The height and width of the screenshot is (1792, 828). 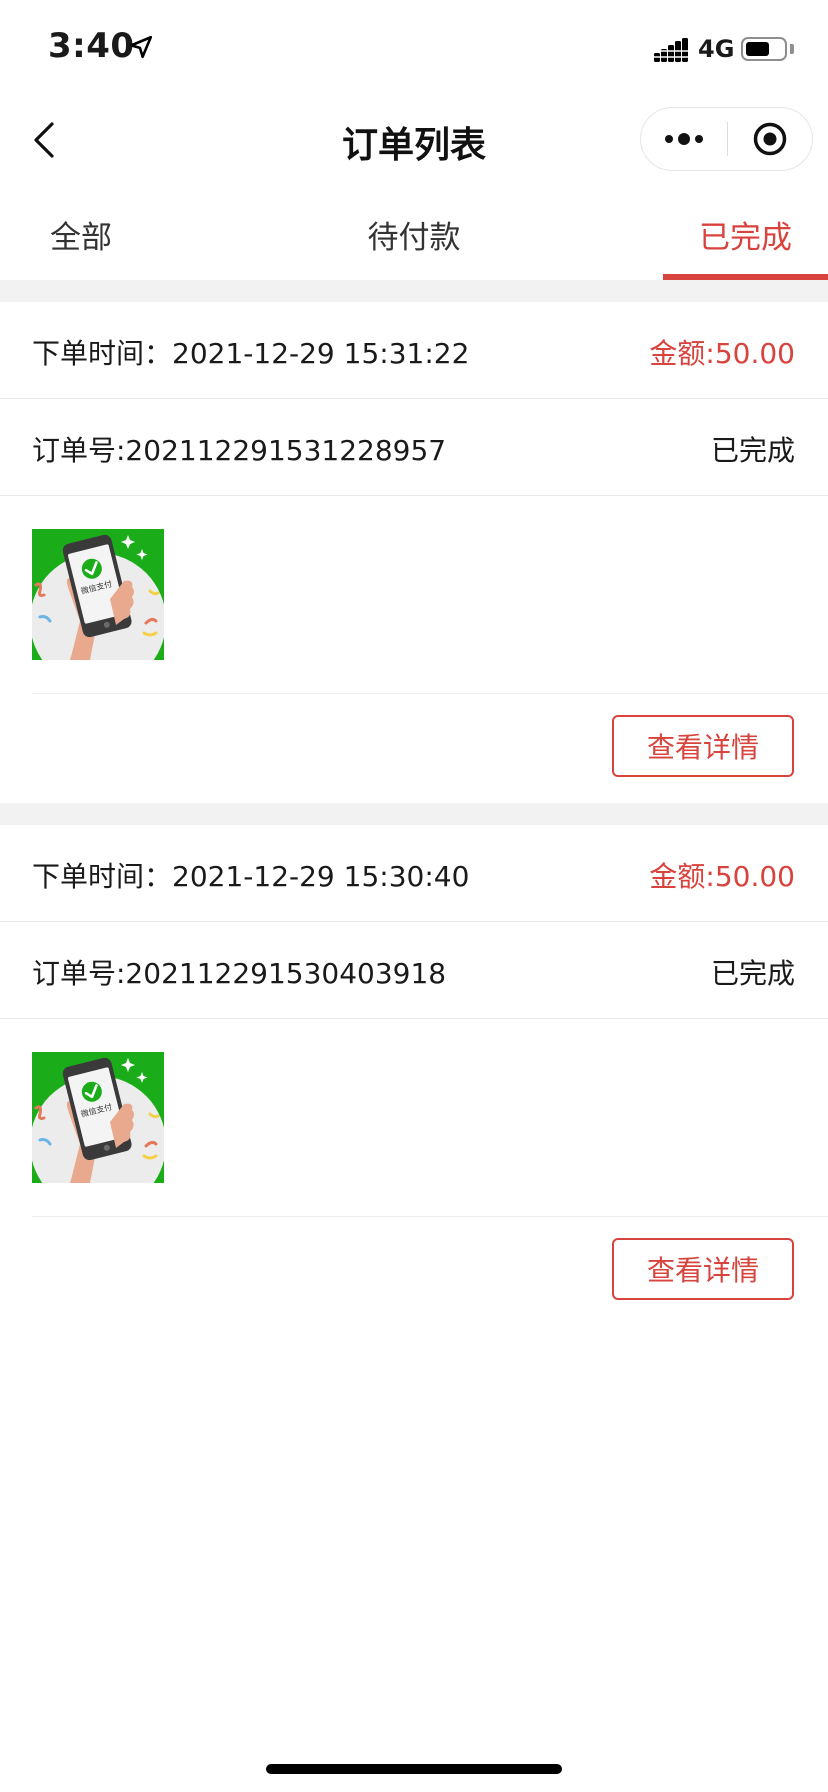 I want to click on target-close-icon, so click(x=770, y=139).